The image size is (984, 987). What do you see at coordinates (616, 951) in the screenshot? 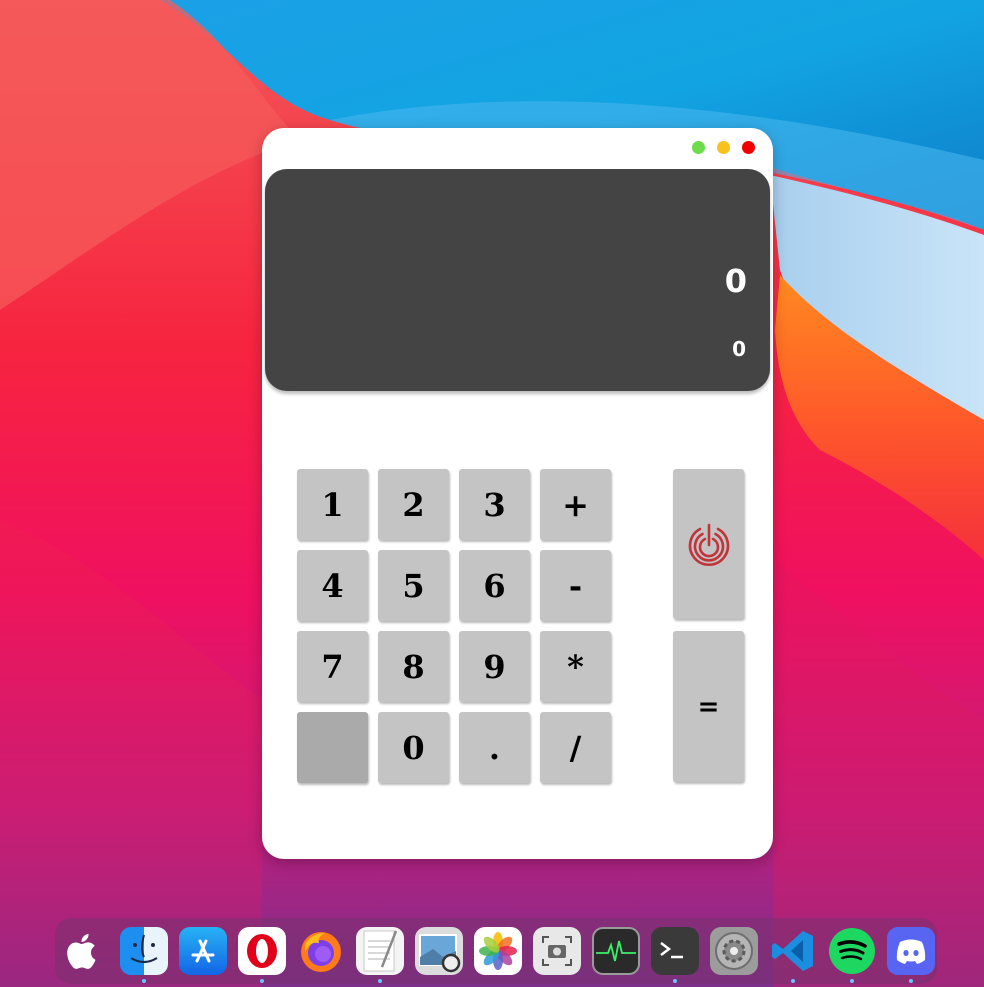
I see `activity-monitor-icon` at bounding box center [616, 951].